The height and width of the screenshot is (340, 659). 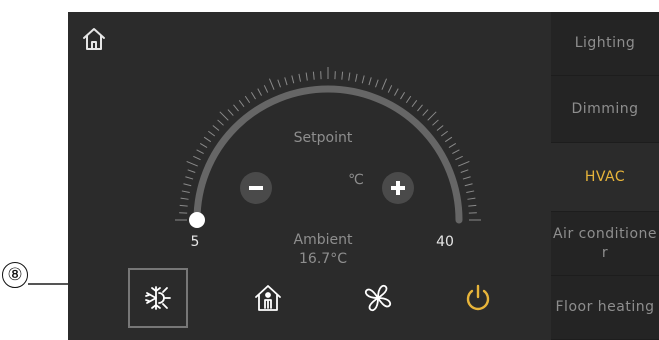 What do you see at coordinates (356, 180) in the screenshot?
I see `unit-label: ℃` at bounding box center [356, 180].